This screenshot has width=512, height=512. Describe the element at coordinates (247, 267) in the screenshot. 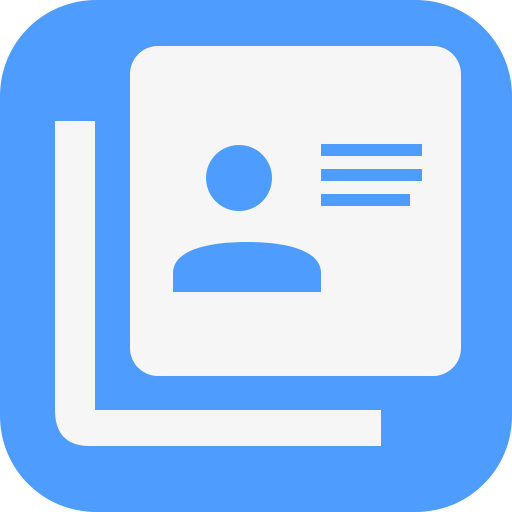

I see `person-shoulders-icon` at that location.